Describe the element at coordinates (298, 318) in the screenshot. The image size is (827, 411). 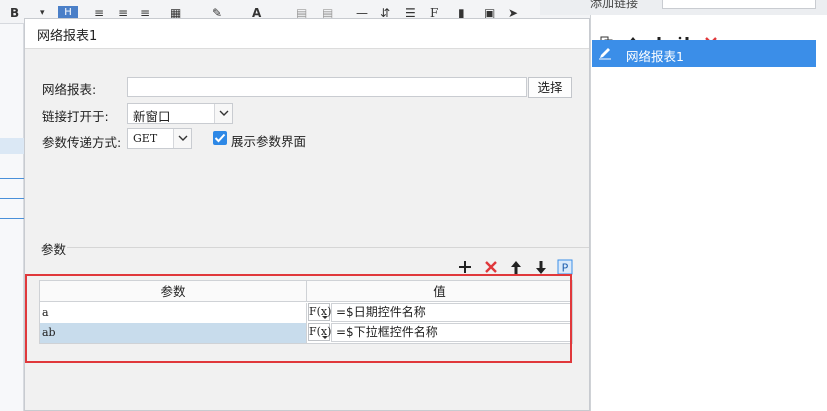
I see `red-highlight-box` at that location.